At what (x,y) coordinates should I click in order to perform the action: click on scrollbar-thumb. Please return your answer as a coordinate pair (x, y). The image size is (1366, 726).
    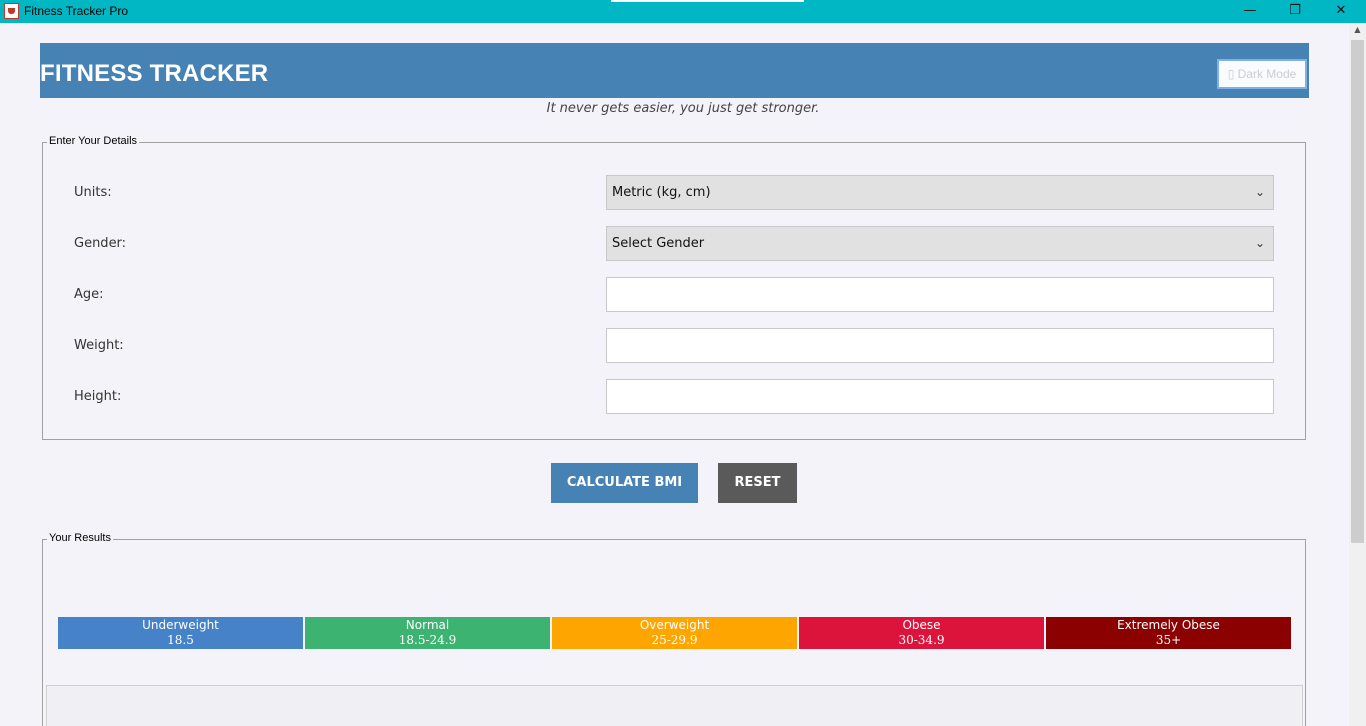
    Looking at the image, I should click on (1357, 291).